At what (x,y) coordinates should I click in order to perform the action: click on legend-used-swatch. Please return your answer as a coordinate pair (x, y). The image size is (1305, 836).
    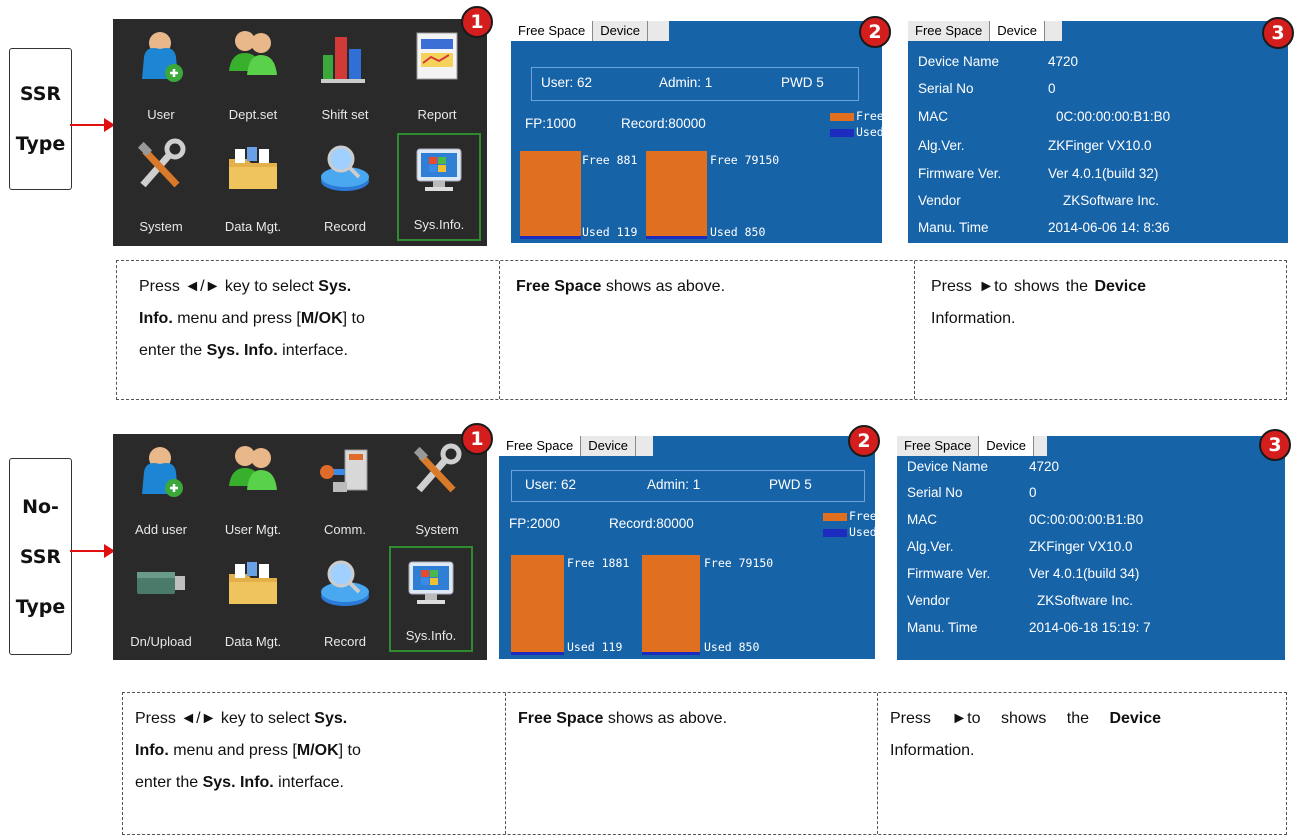
    Looking at the image, I should click on (842, 133).